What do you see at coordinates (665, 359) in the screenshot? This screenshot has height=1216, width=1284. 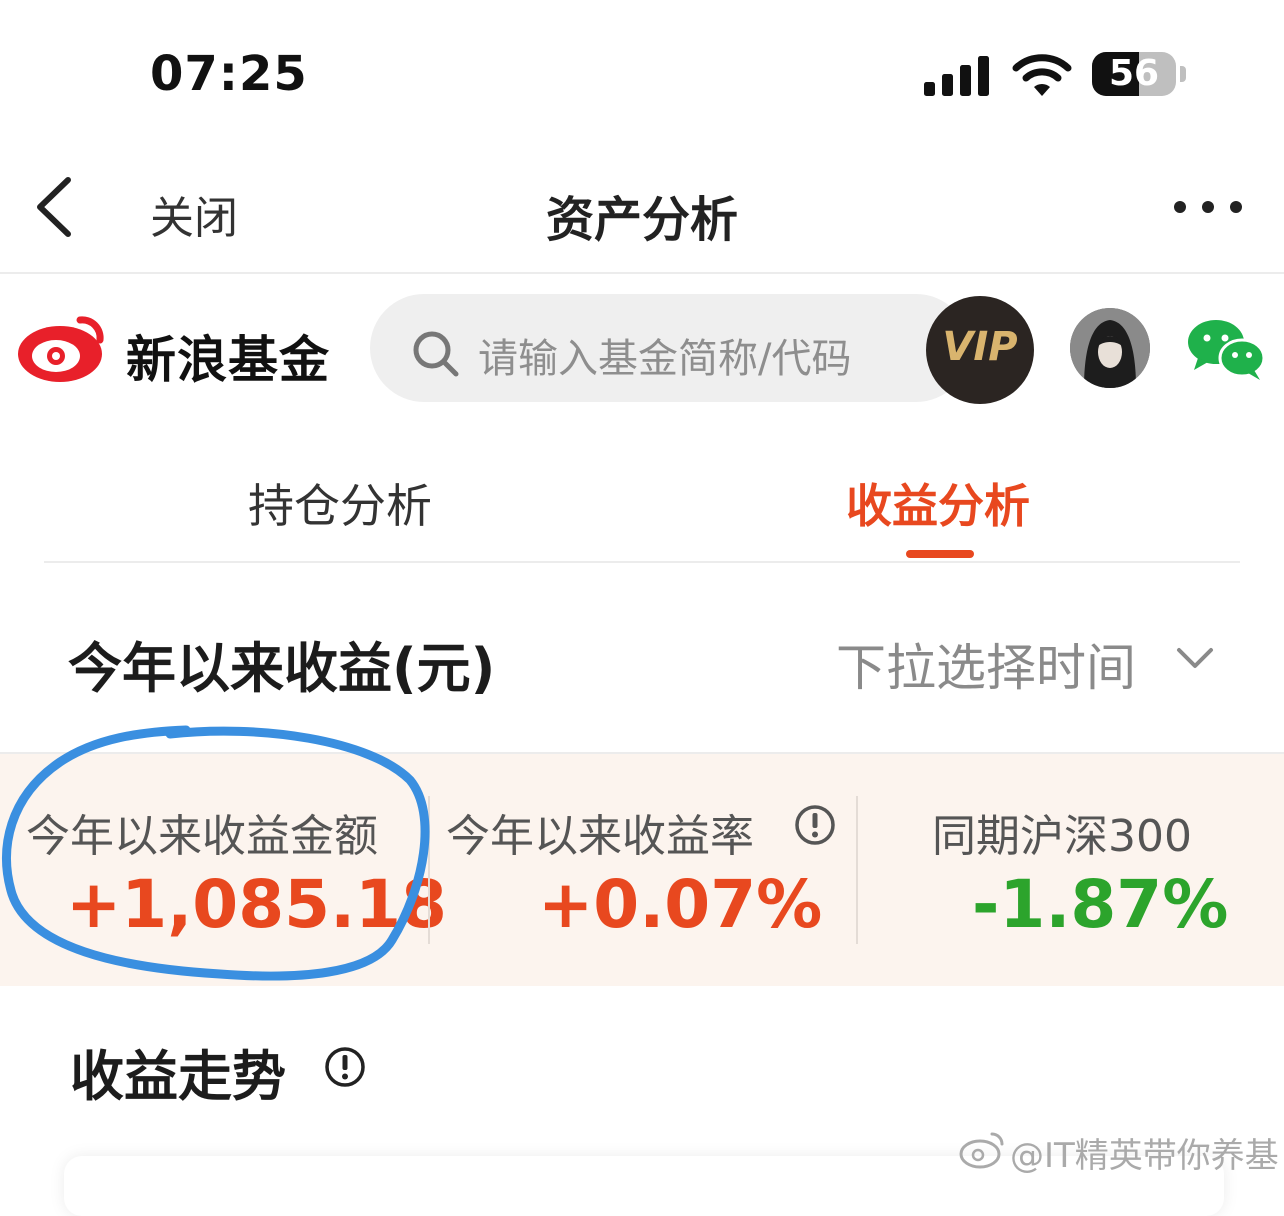 I see `search-placeholder: 请输入基金简称/代码` at bounding box center [665, 359].